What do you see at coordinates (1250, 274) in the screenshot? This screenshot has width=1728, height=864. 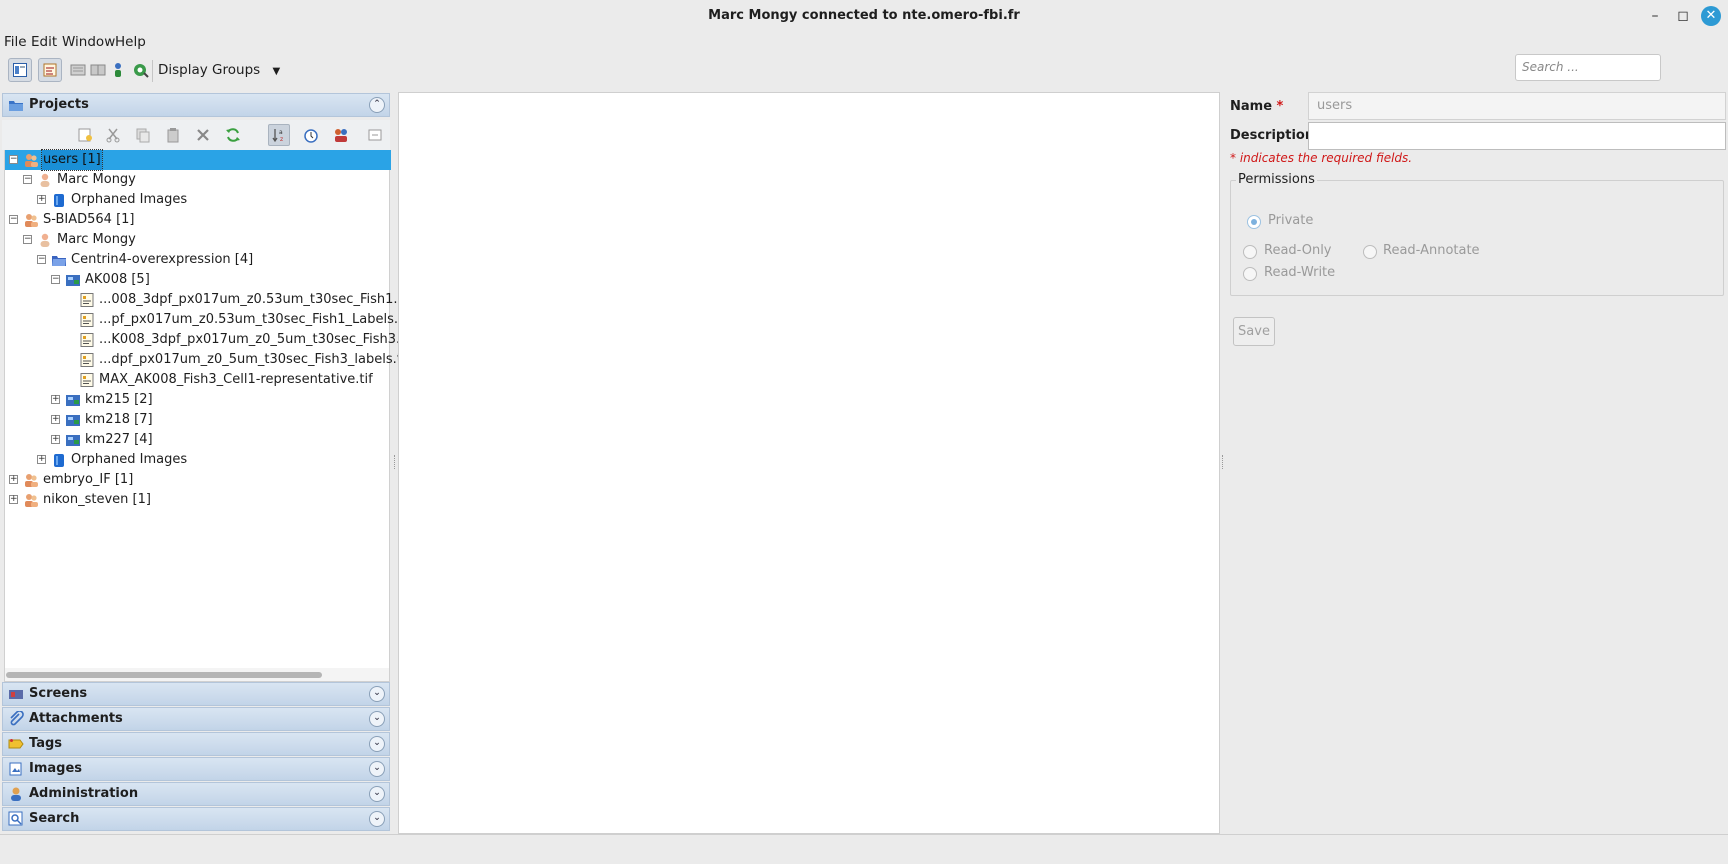 I see `read-write-radio` at bounding box center [1250, 274].